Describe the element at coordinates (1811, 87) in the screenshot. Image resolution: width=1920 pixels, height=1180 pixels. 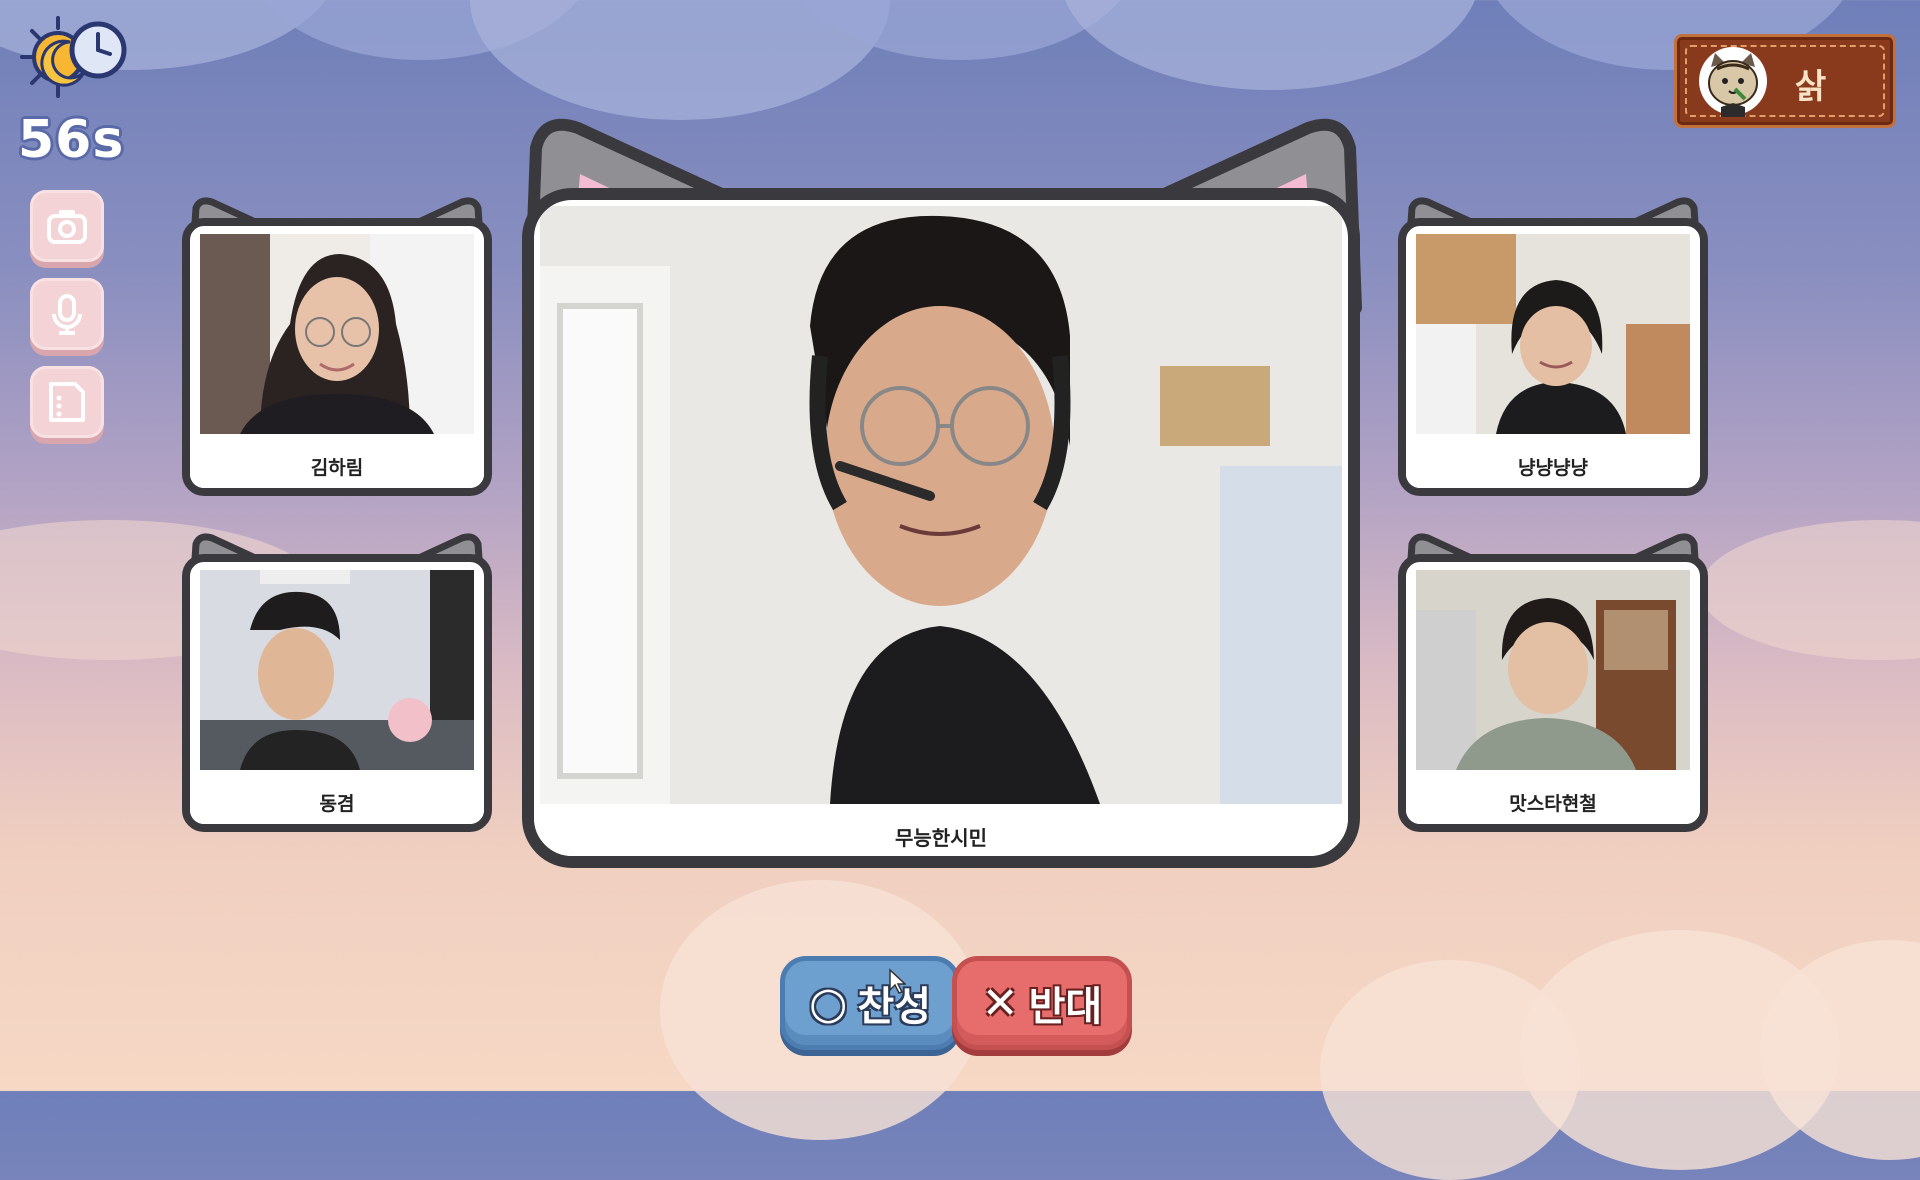
I see `role-label: 삵` at that location.